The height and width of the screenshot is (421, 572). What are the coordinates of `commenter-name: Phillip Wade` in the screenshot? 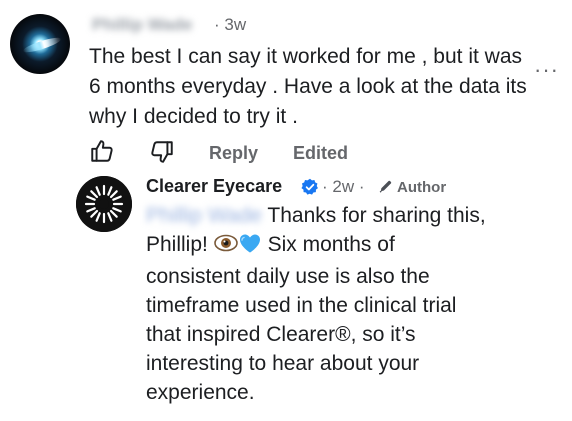 It's located at (142, 25).